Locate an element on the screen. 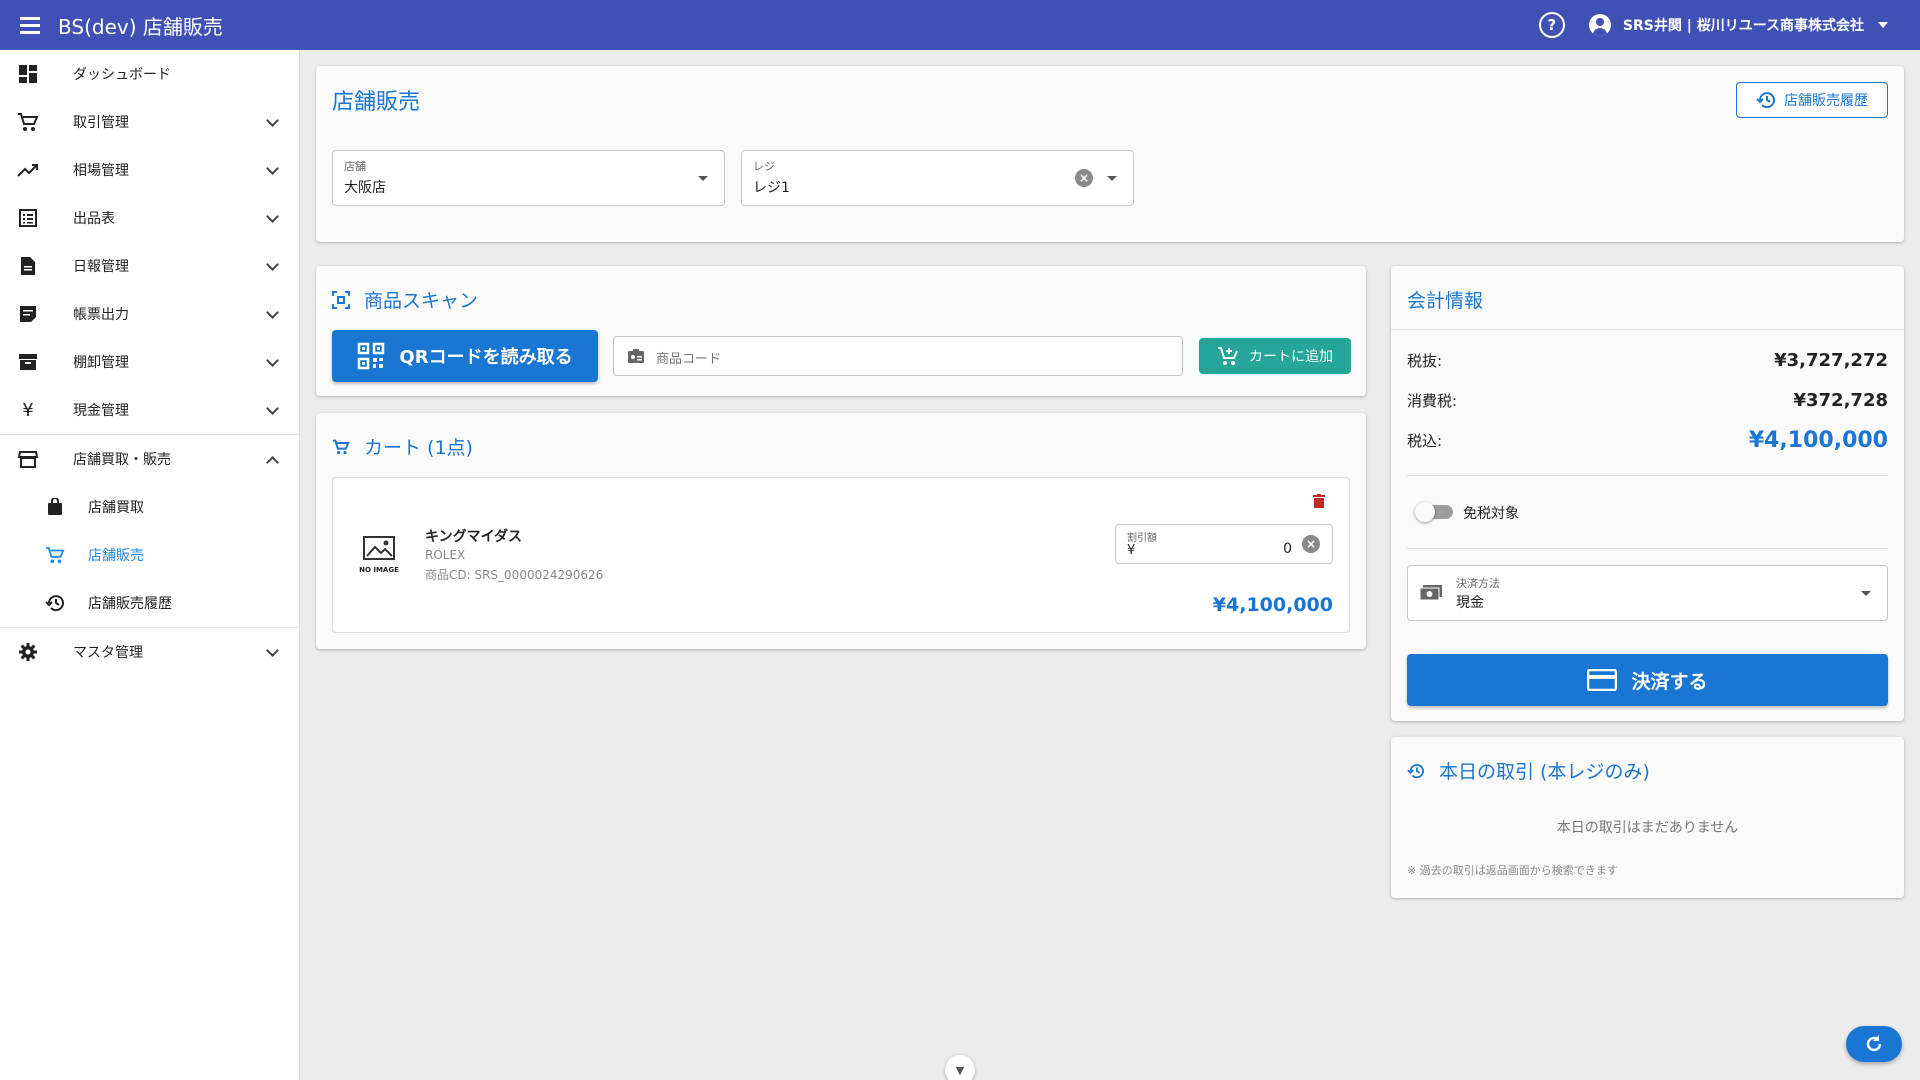  product-code-input: 商品コード is located at coordinates (898, 356).